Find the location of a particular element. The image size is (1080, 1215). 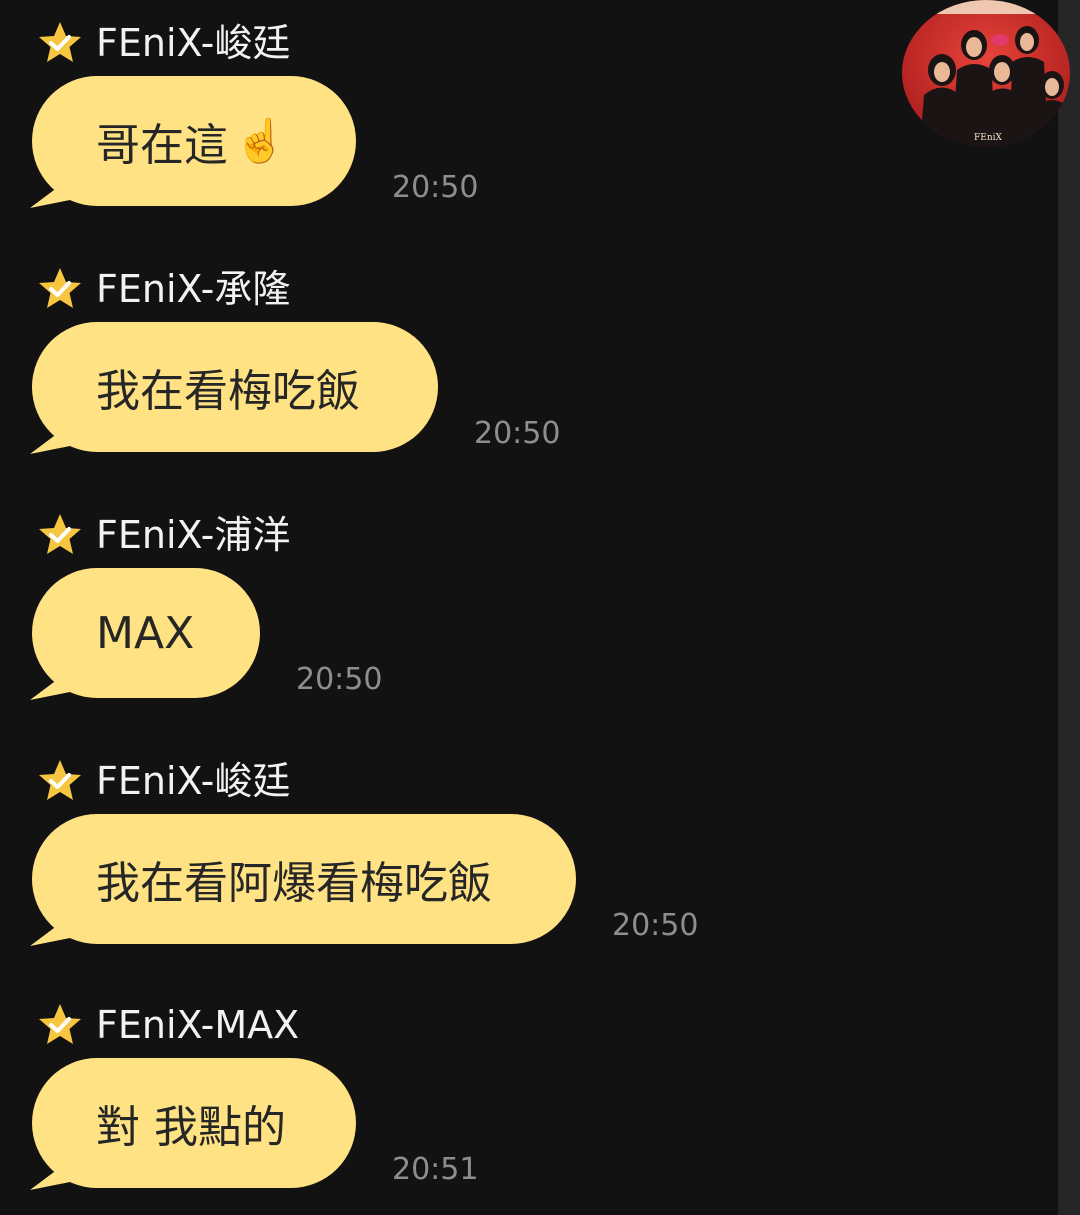

message-text: 哥在這 is located at coordinates (162, 145).